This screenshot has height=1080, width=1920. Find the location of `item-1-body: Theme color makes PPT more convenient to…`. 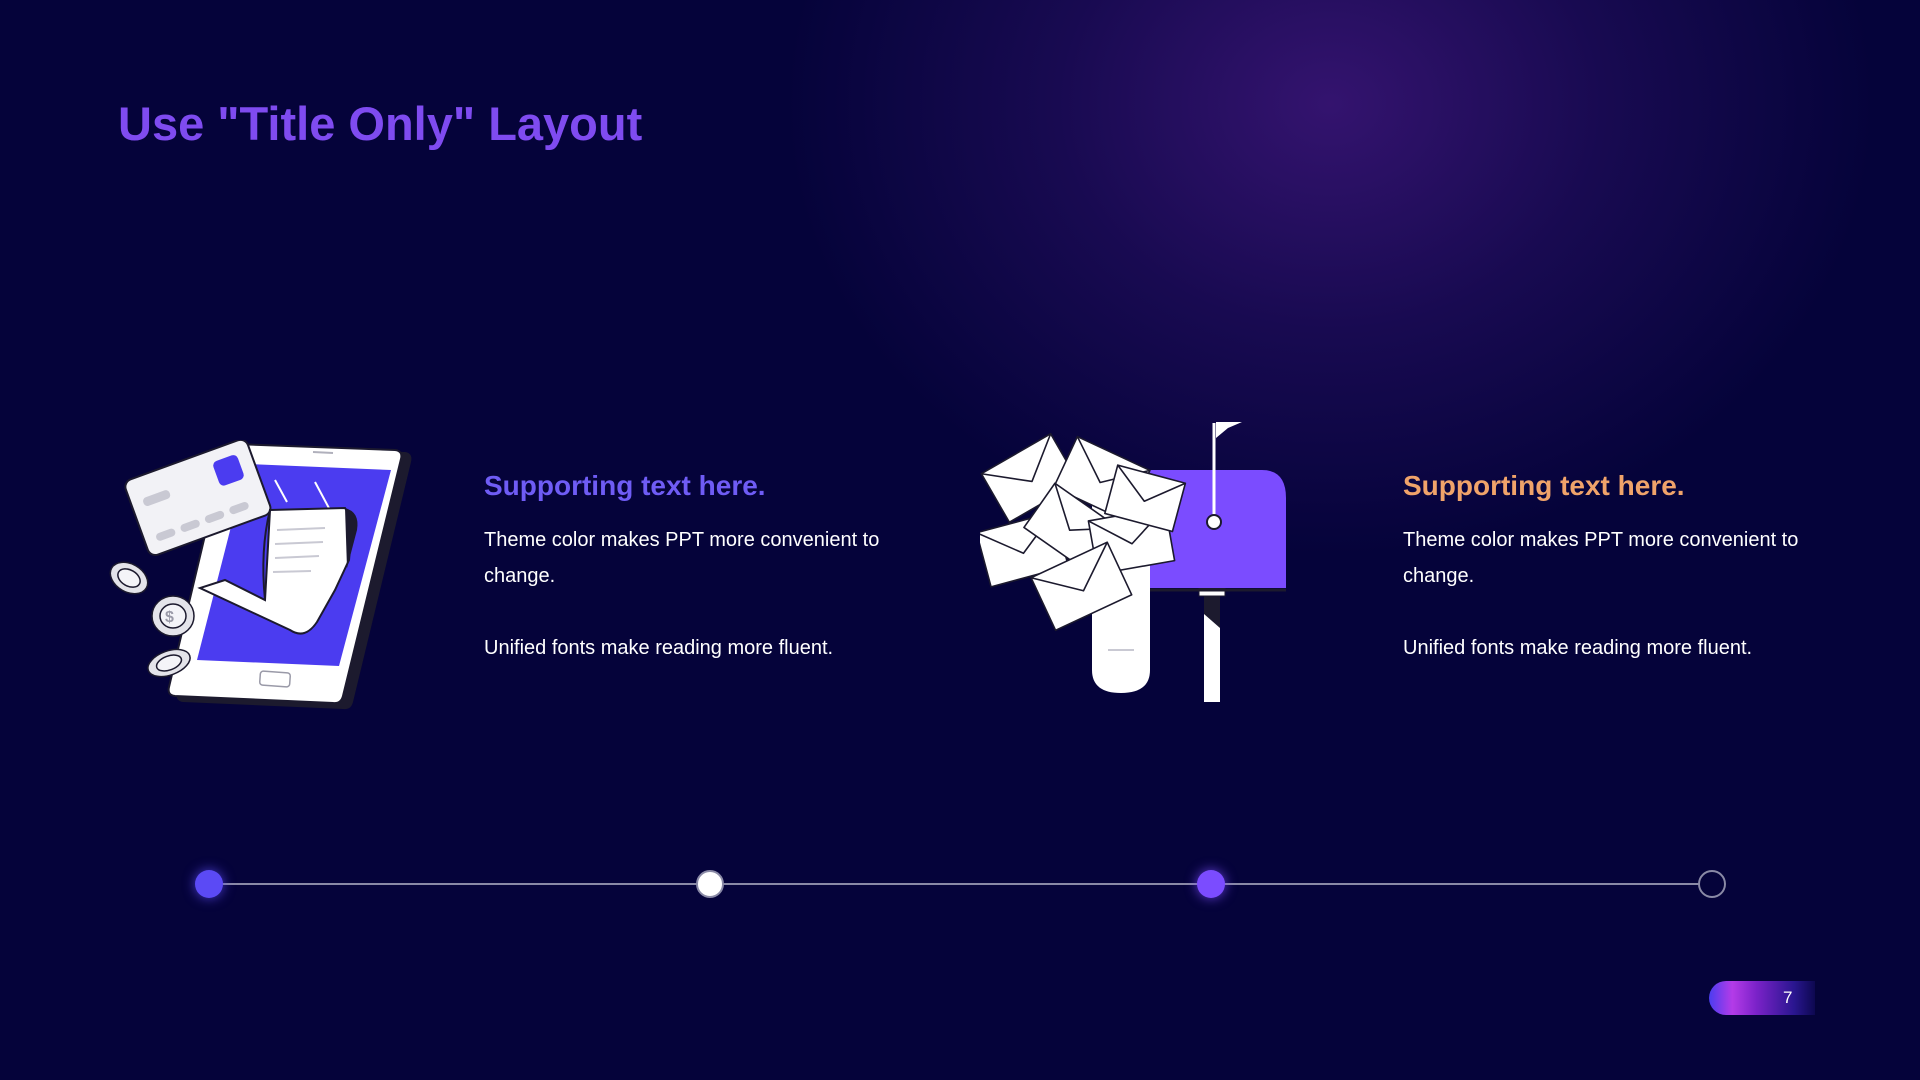

item-1-body: Theme color makes PPT more convenient to… is located at coordinates (684, 594).